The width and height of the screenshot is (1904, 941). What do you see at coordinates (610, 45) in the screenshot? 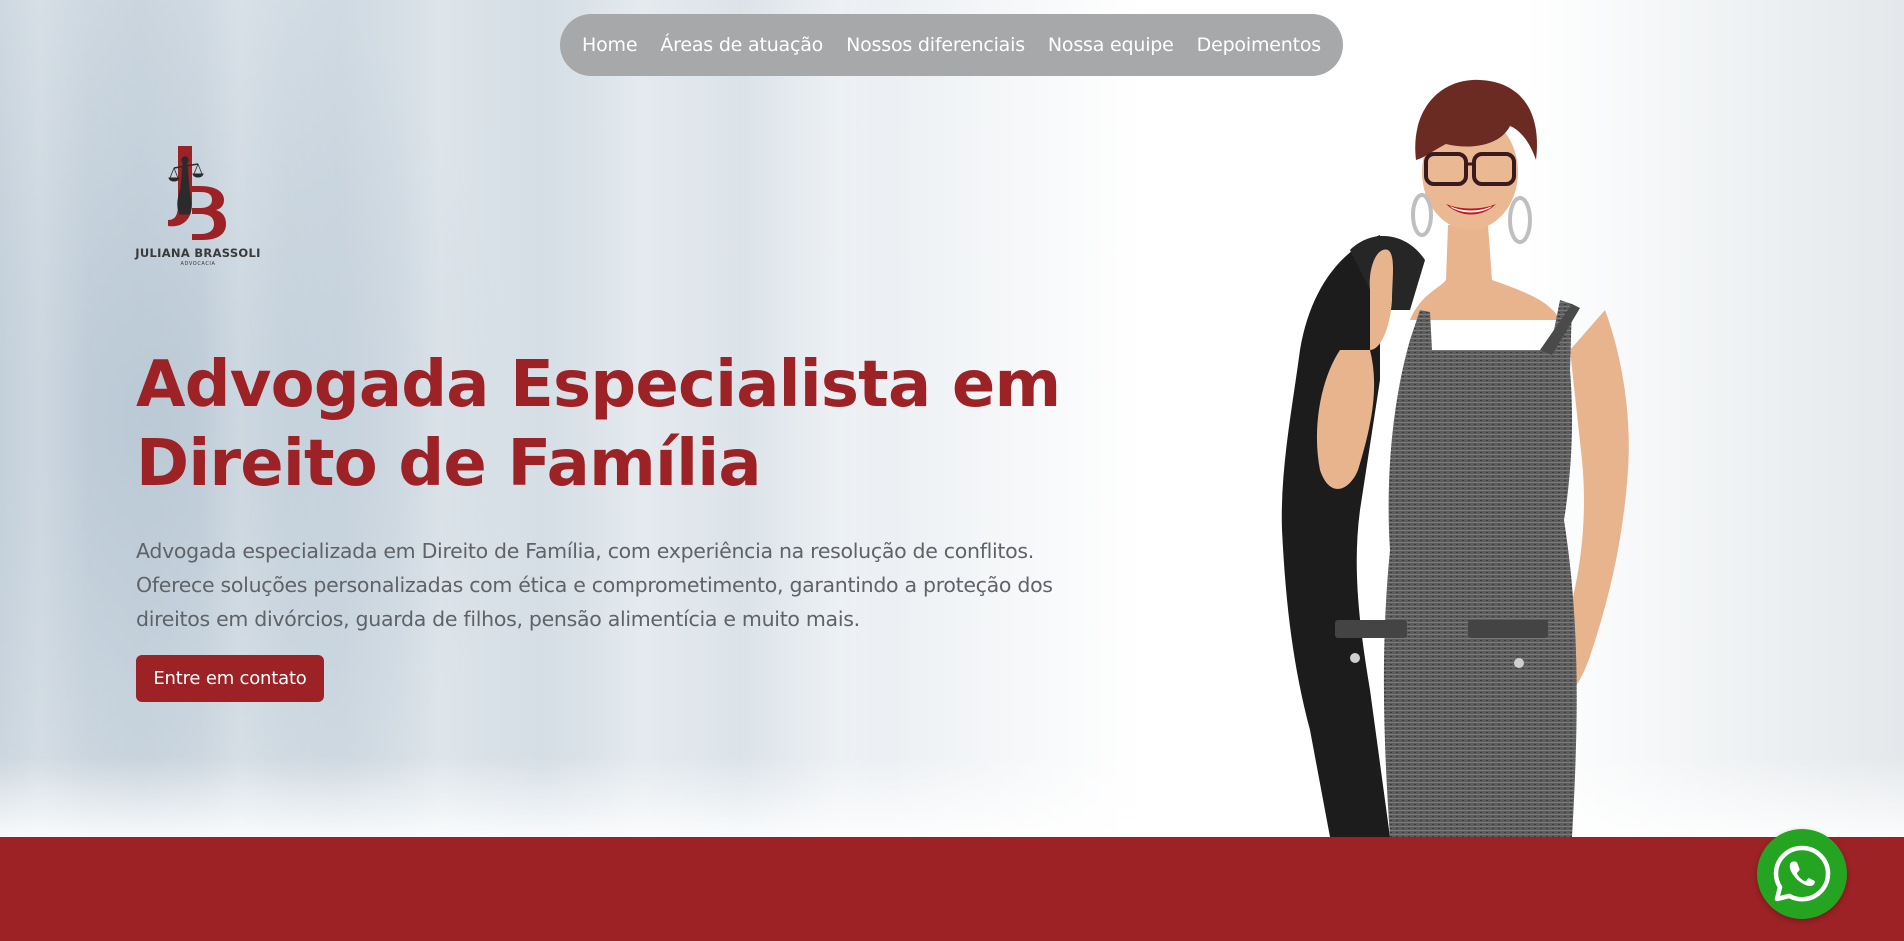
I see `nav-item-home: Home` at bounding box center [610, 45].